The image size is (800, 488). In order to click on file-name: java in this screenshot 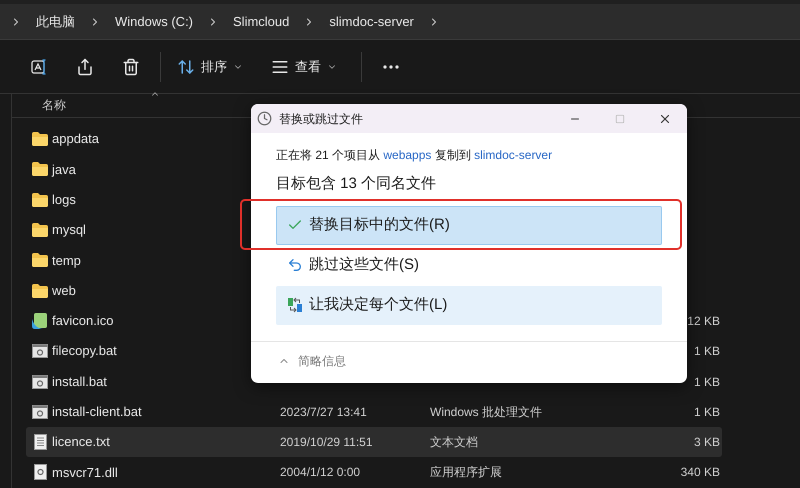, I will do `click(64, 169)`.